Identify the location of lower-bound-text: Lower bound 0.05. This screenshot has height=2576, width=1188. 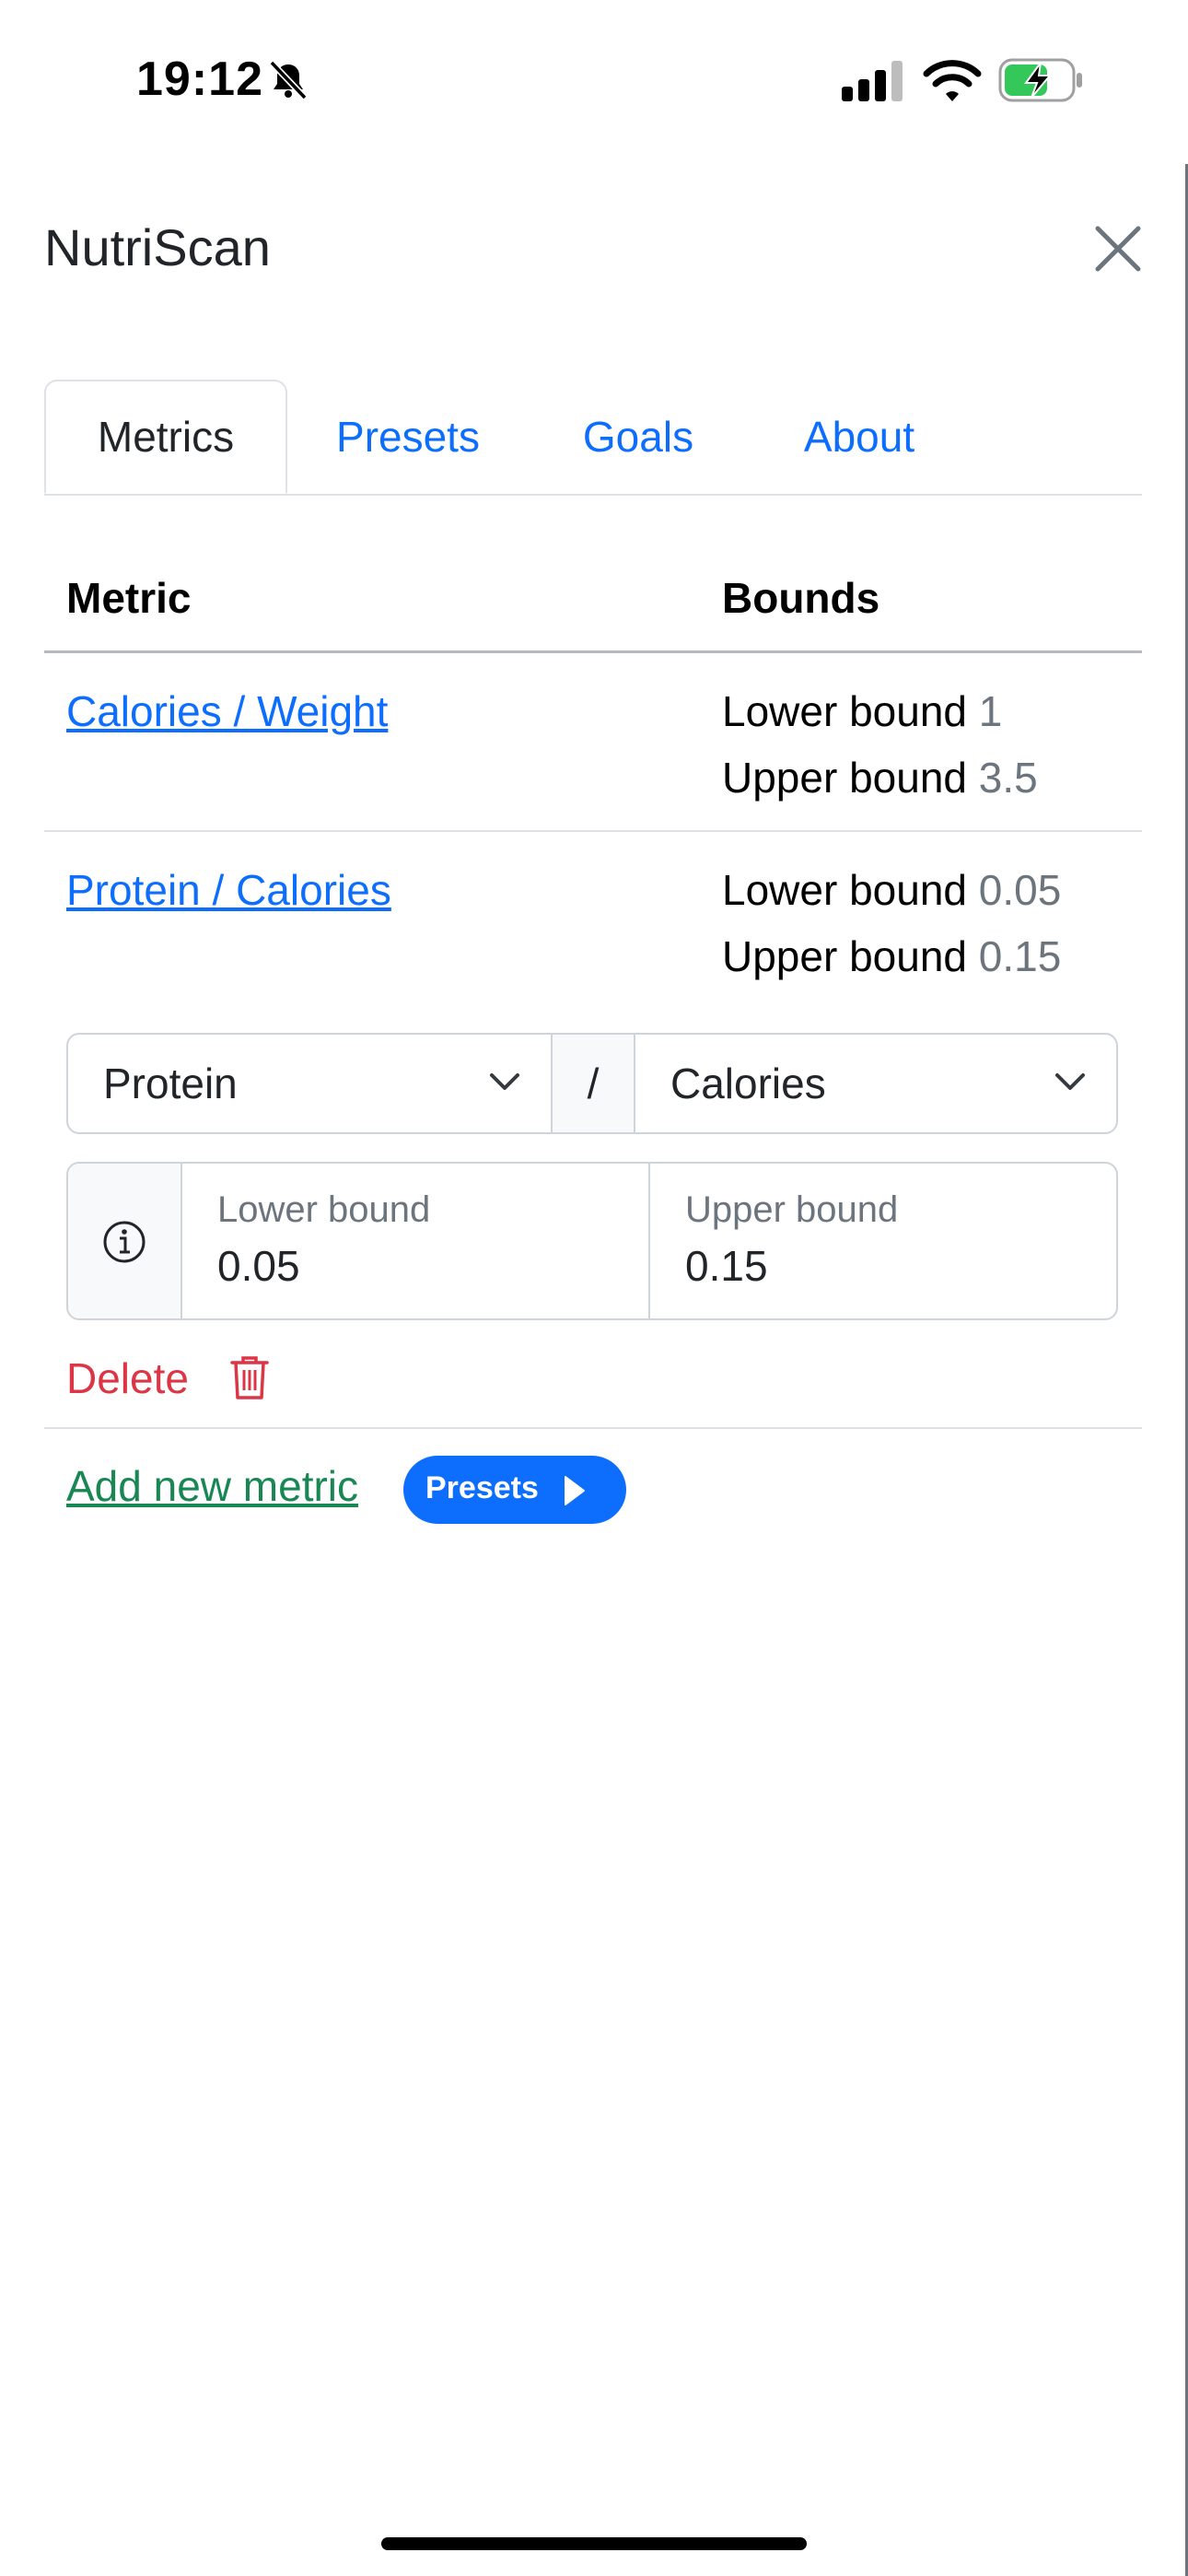
(891, 890).